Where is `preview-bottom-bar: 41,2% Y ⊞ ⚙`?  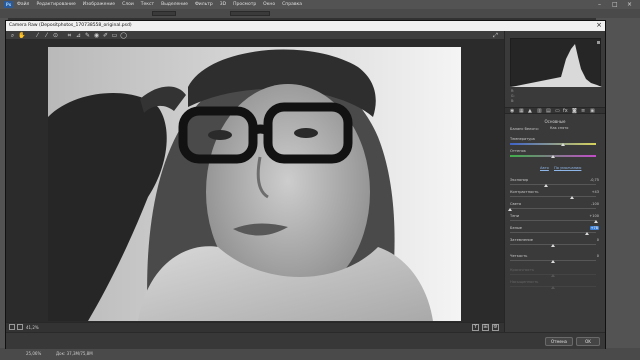
preview-bottom-bar: 41,2% Y ⊞ ⚙ is located at coordinates (255, 327).